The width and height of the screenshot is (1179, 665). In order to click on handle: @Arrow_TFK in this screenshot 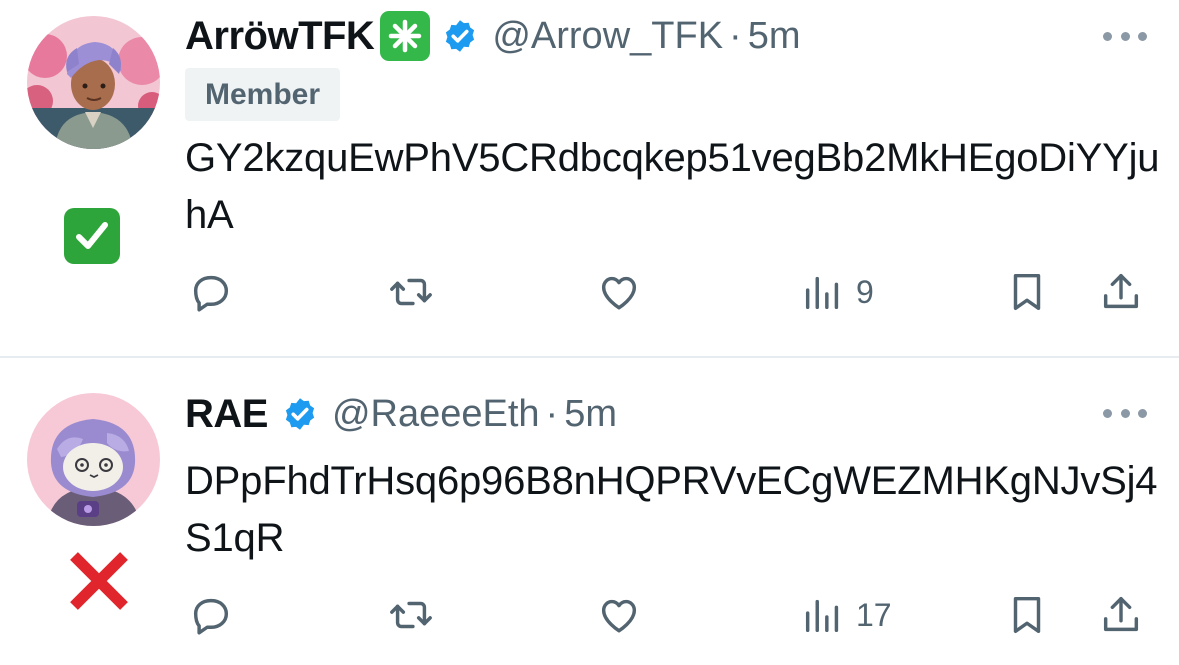, I will do `click(607, 36)`.